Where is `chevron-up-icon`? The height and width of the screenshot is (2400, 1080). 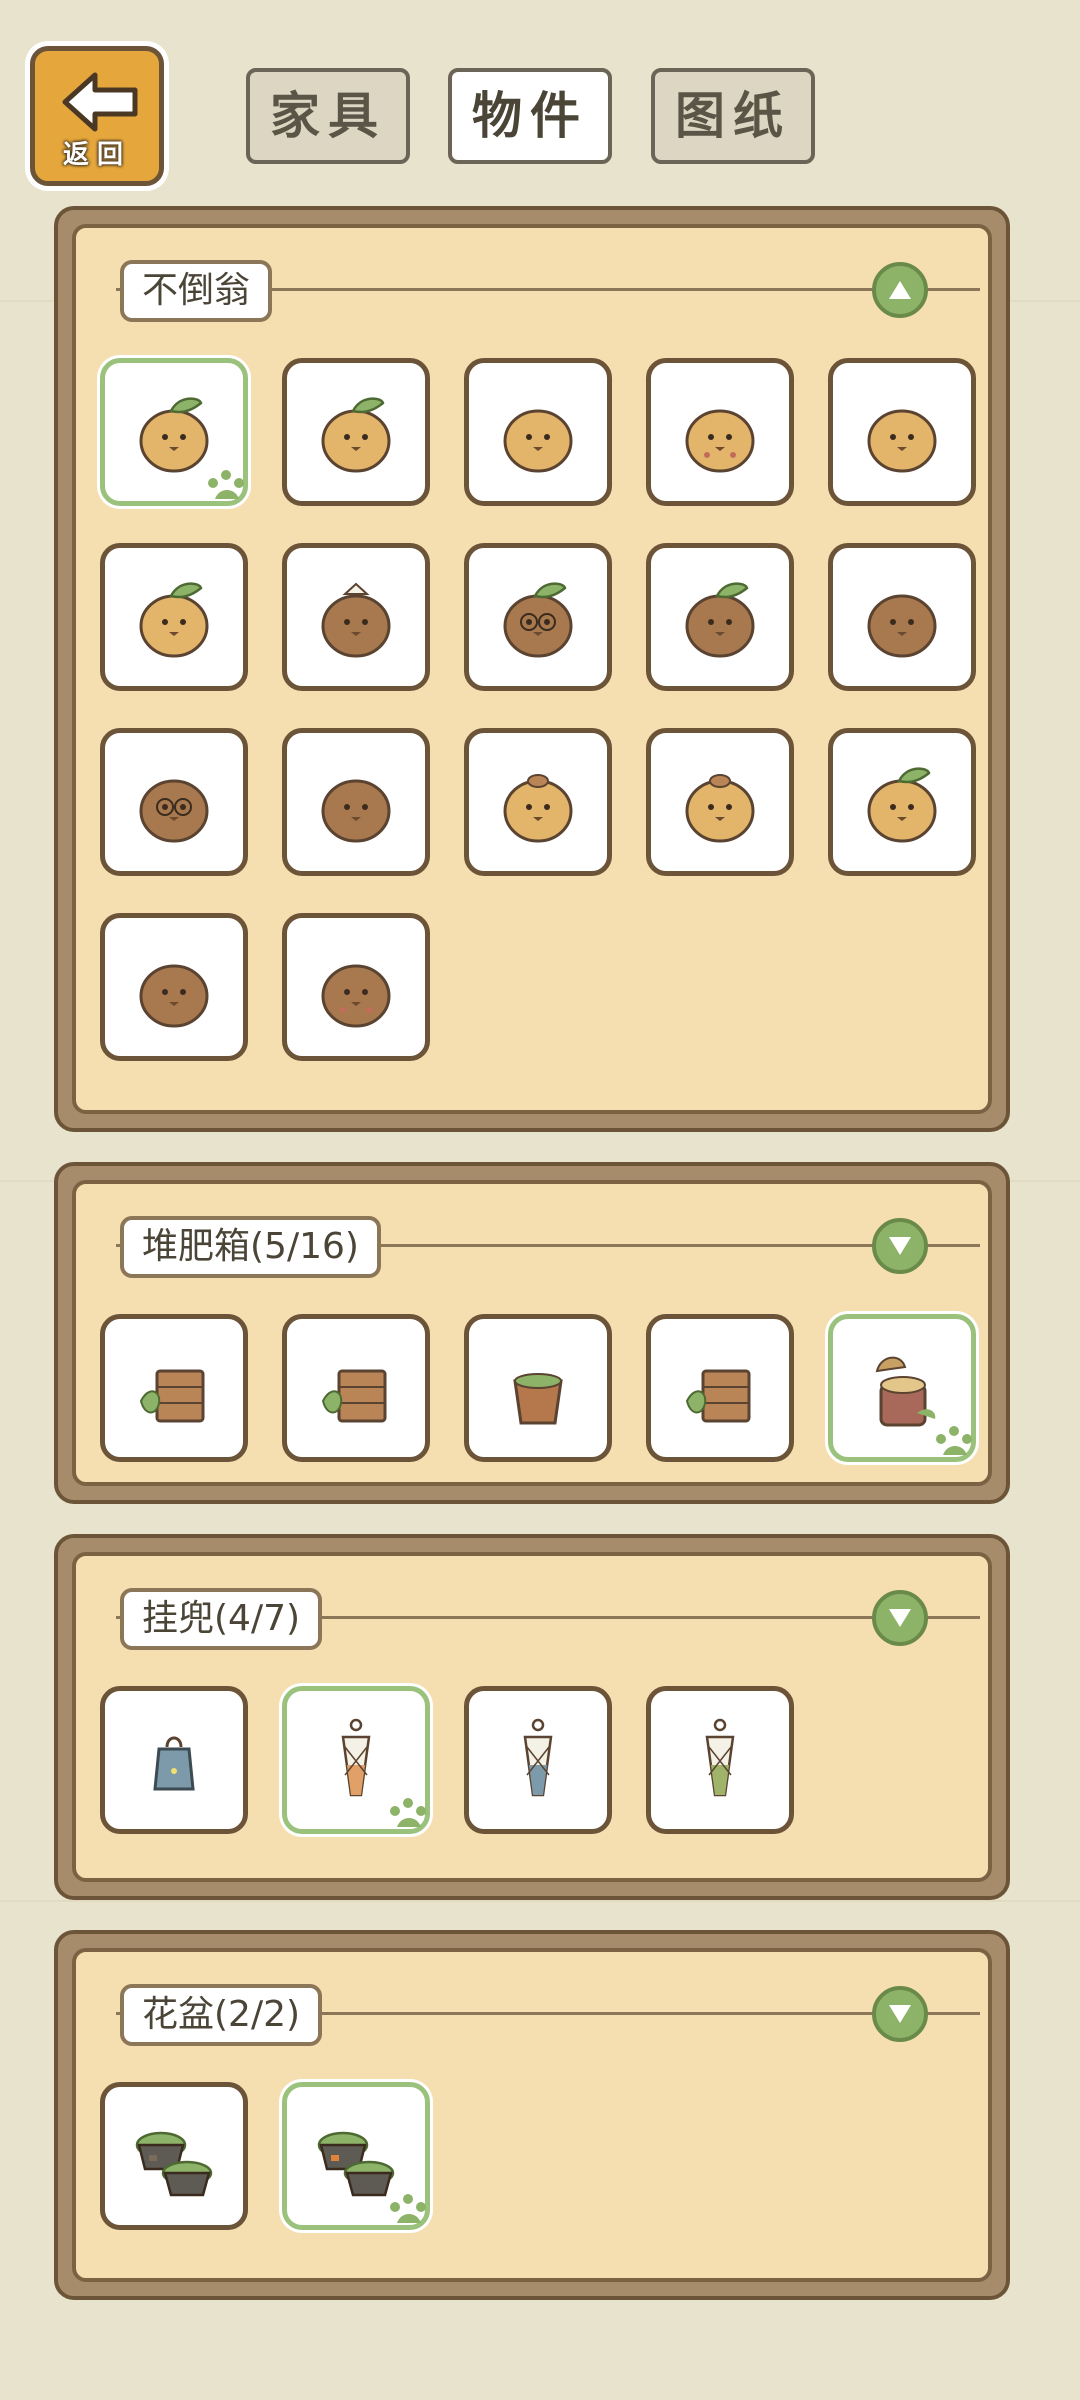 chevron-up-icon is located at coordinates (900, 290).